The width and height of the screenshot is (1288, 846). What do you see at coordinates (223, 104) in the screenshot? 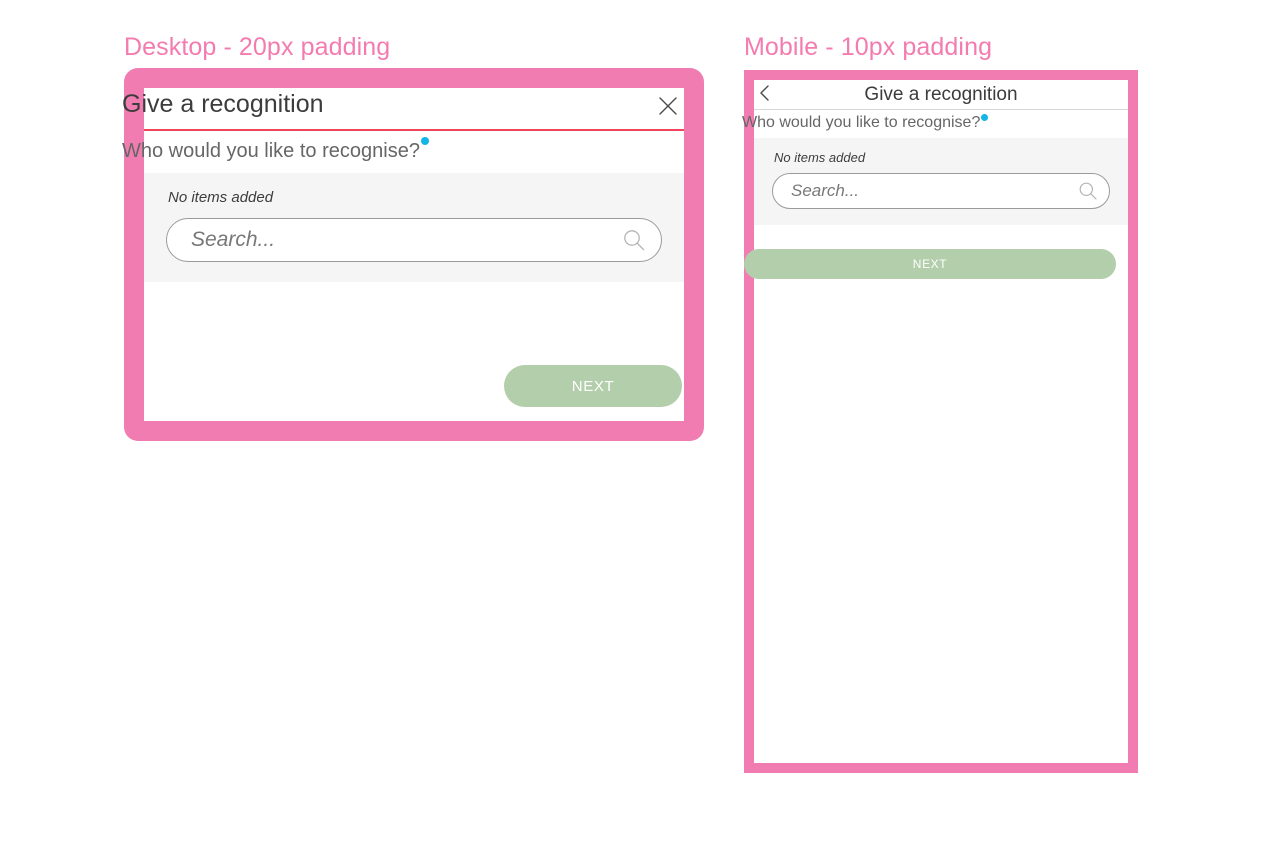
I see `dialog-title: Give a recognition` at bounding box center [223, 104].